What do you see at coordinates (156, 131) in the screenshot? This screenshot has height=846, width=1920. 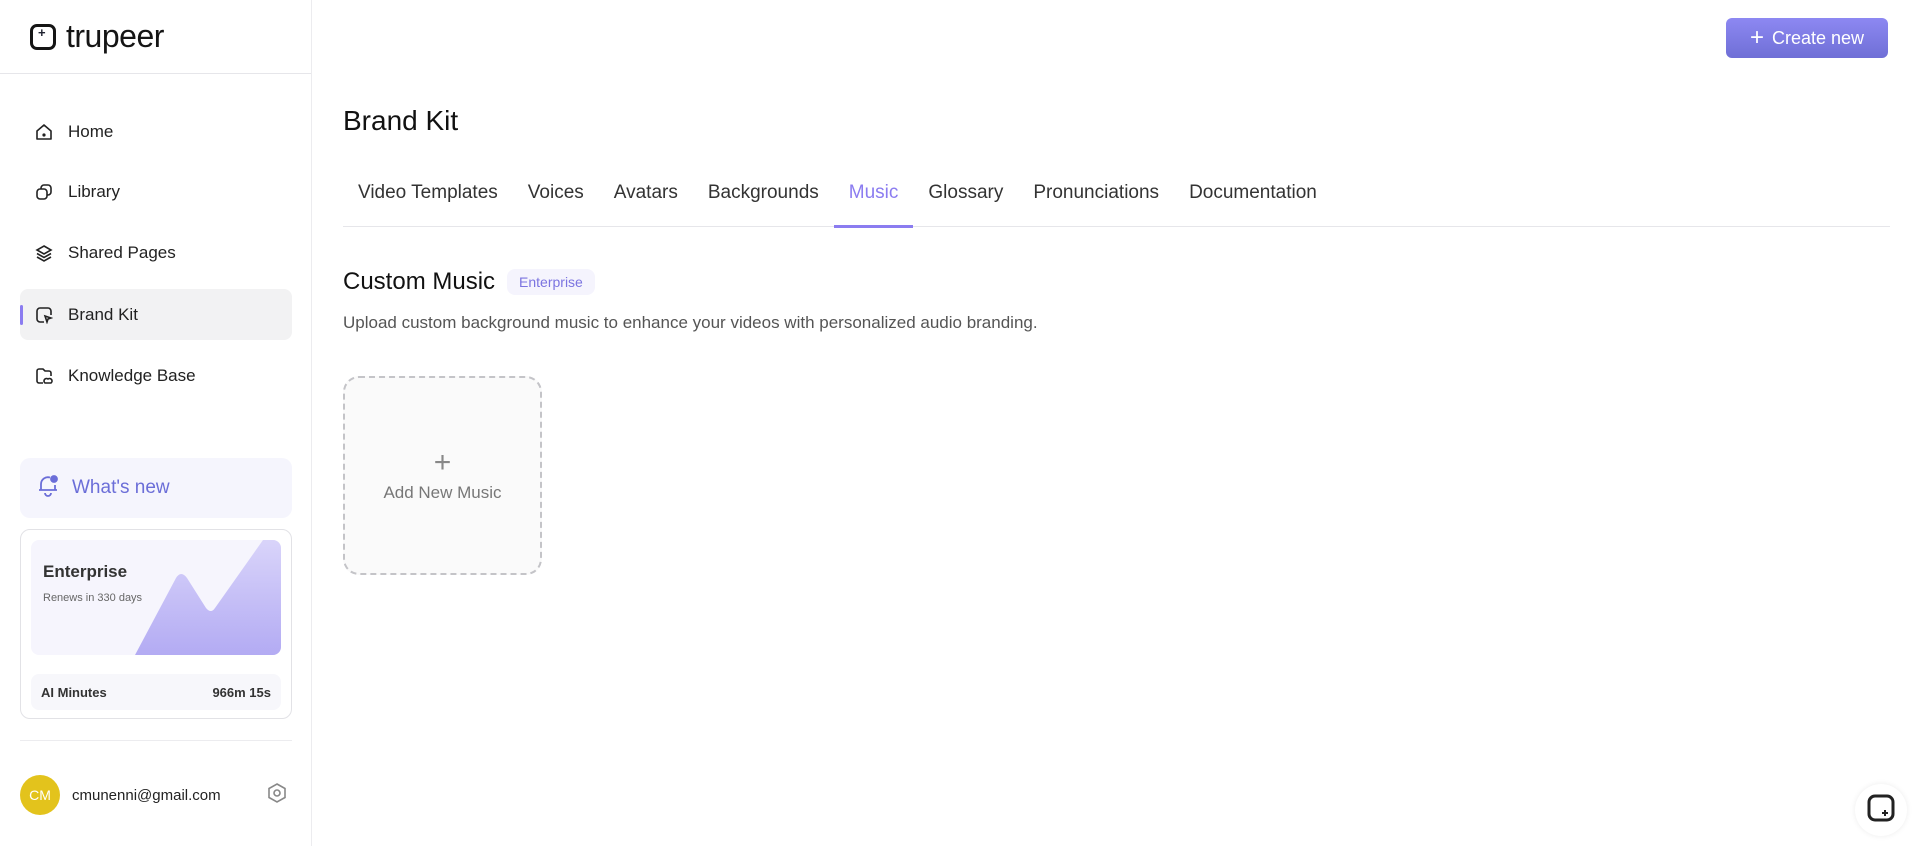 I see `sidebar-item-home: Home` at bounding box center [156, 131].